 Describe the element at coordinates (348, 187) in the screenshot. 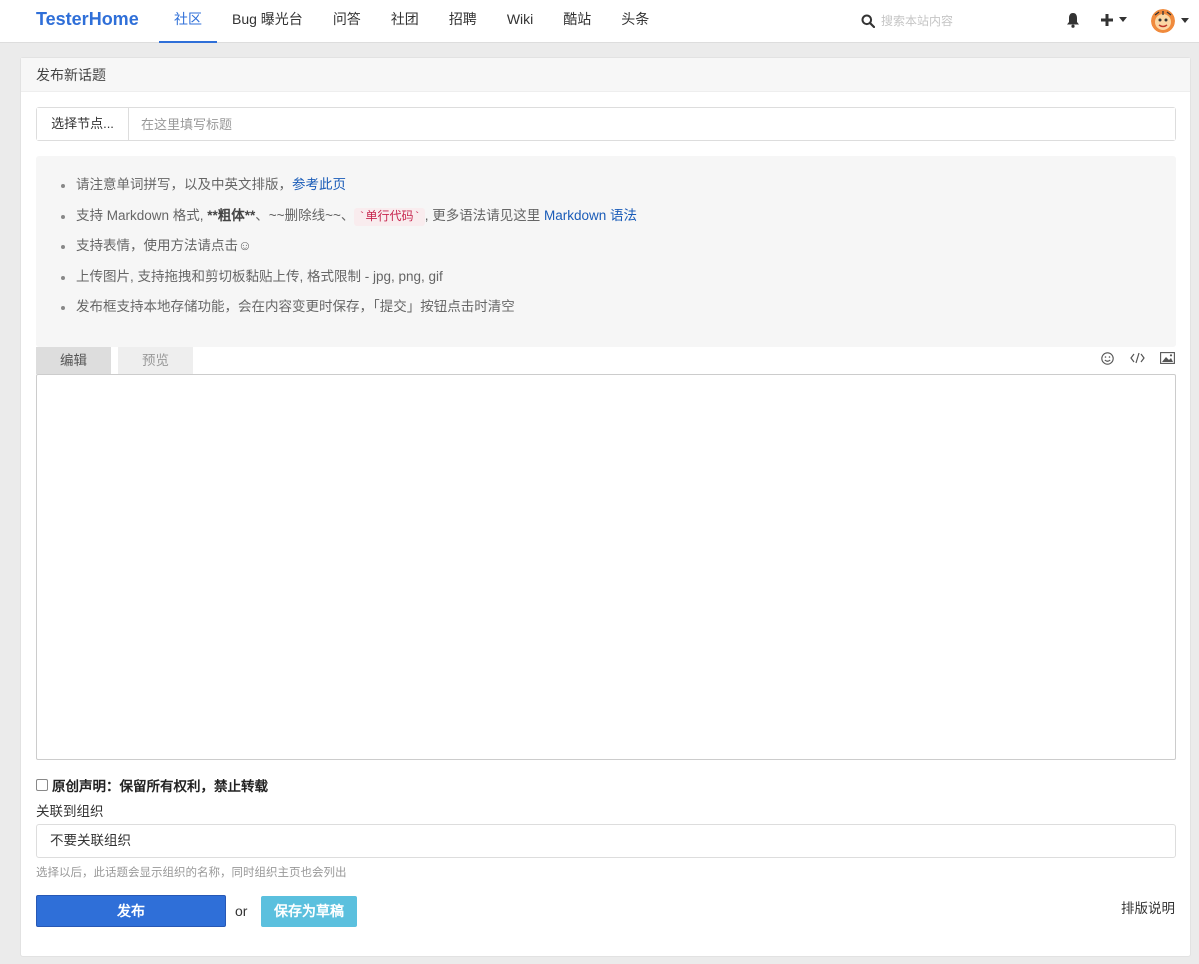

I see `tip-item: 请注意单词拼写，以及中英文排版，参考此页` at that location.